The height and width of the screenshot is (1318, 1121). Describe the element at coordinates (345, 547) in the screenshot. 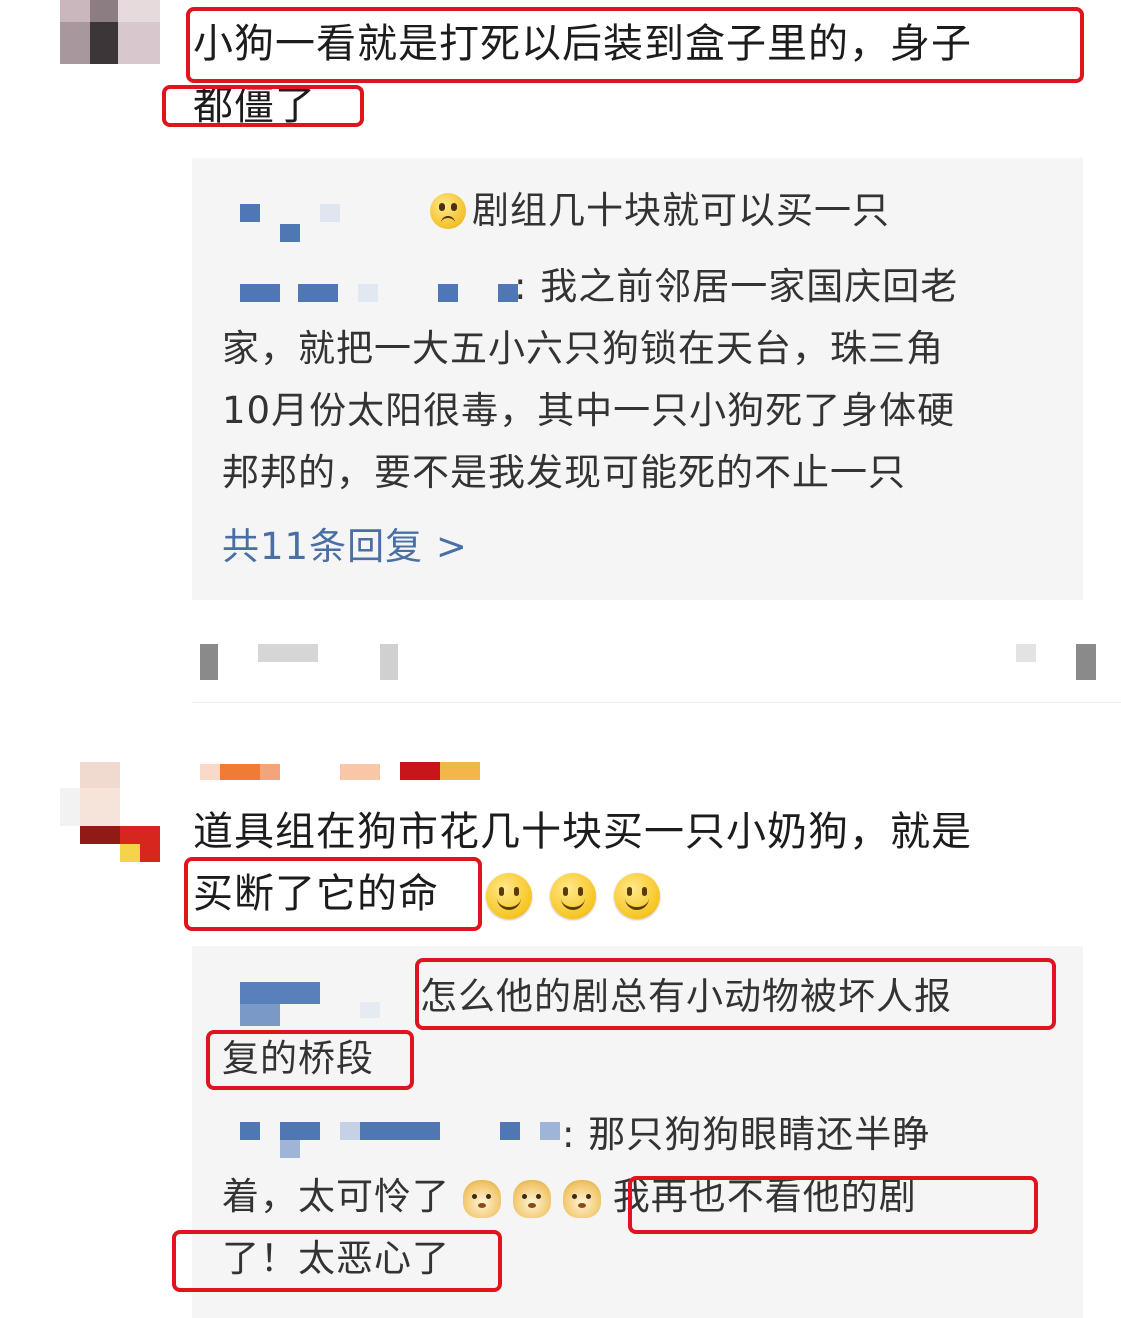

I see `more-replies-link: 共11条回复 >` at that location.